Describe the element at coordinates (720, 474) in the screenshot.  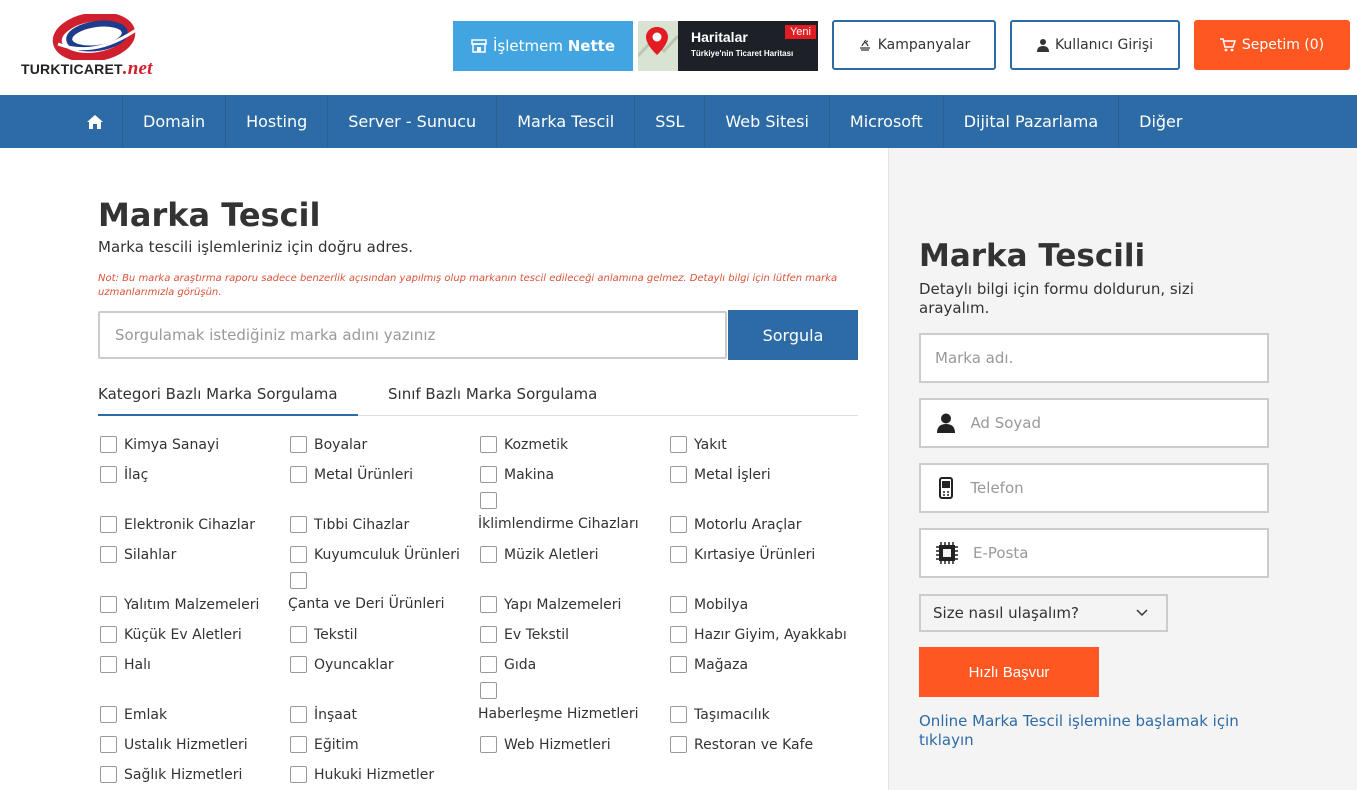
I see `category-item: Metal İşleri` at that location.